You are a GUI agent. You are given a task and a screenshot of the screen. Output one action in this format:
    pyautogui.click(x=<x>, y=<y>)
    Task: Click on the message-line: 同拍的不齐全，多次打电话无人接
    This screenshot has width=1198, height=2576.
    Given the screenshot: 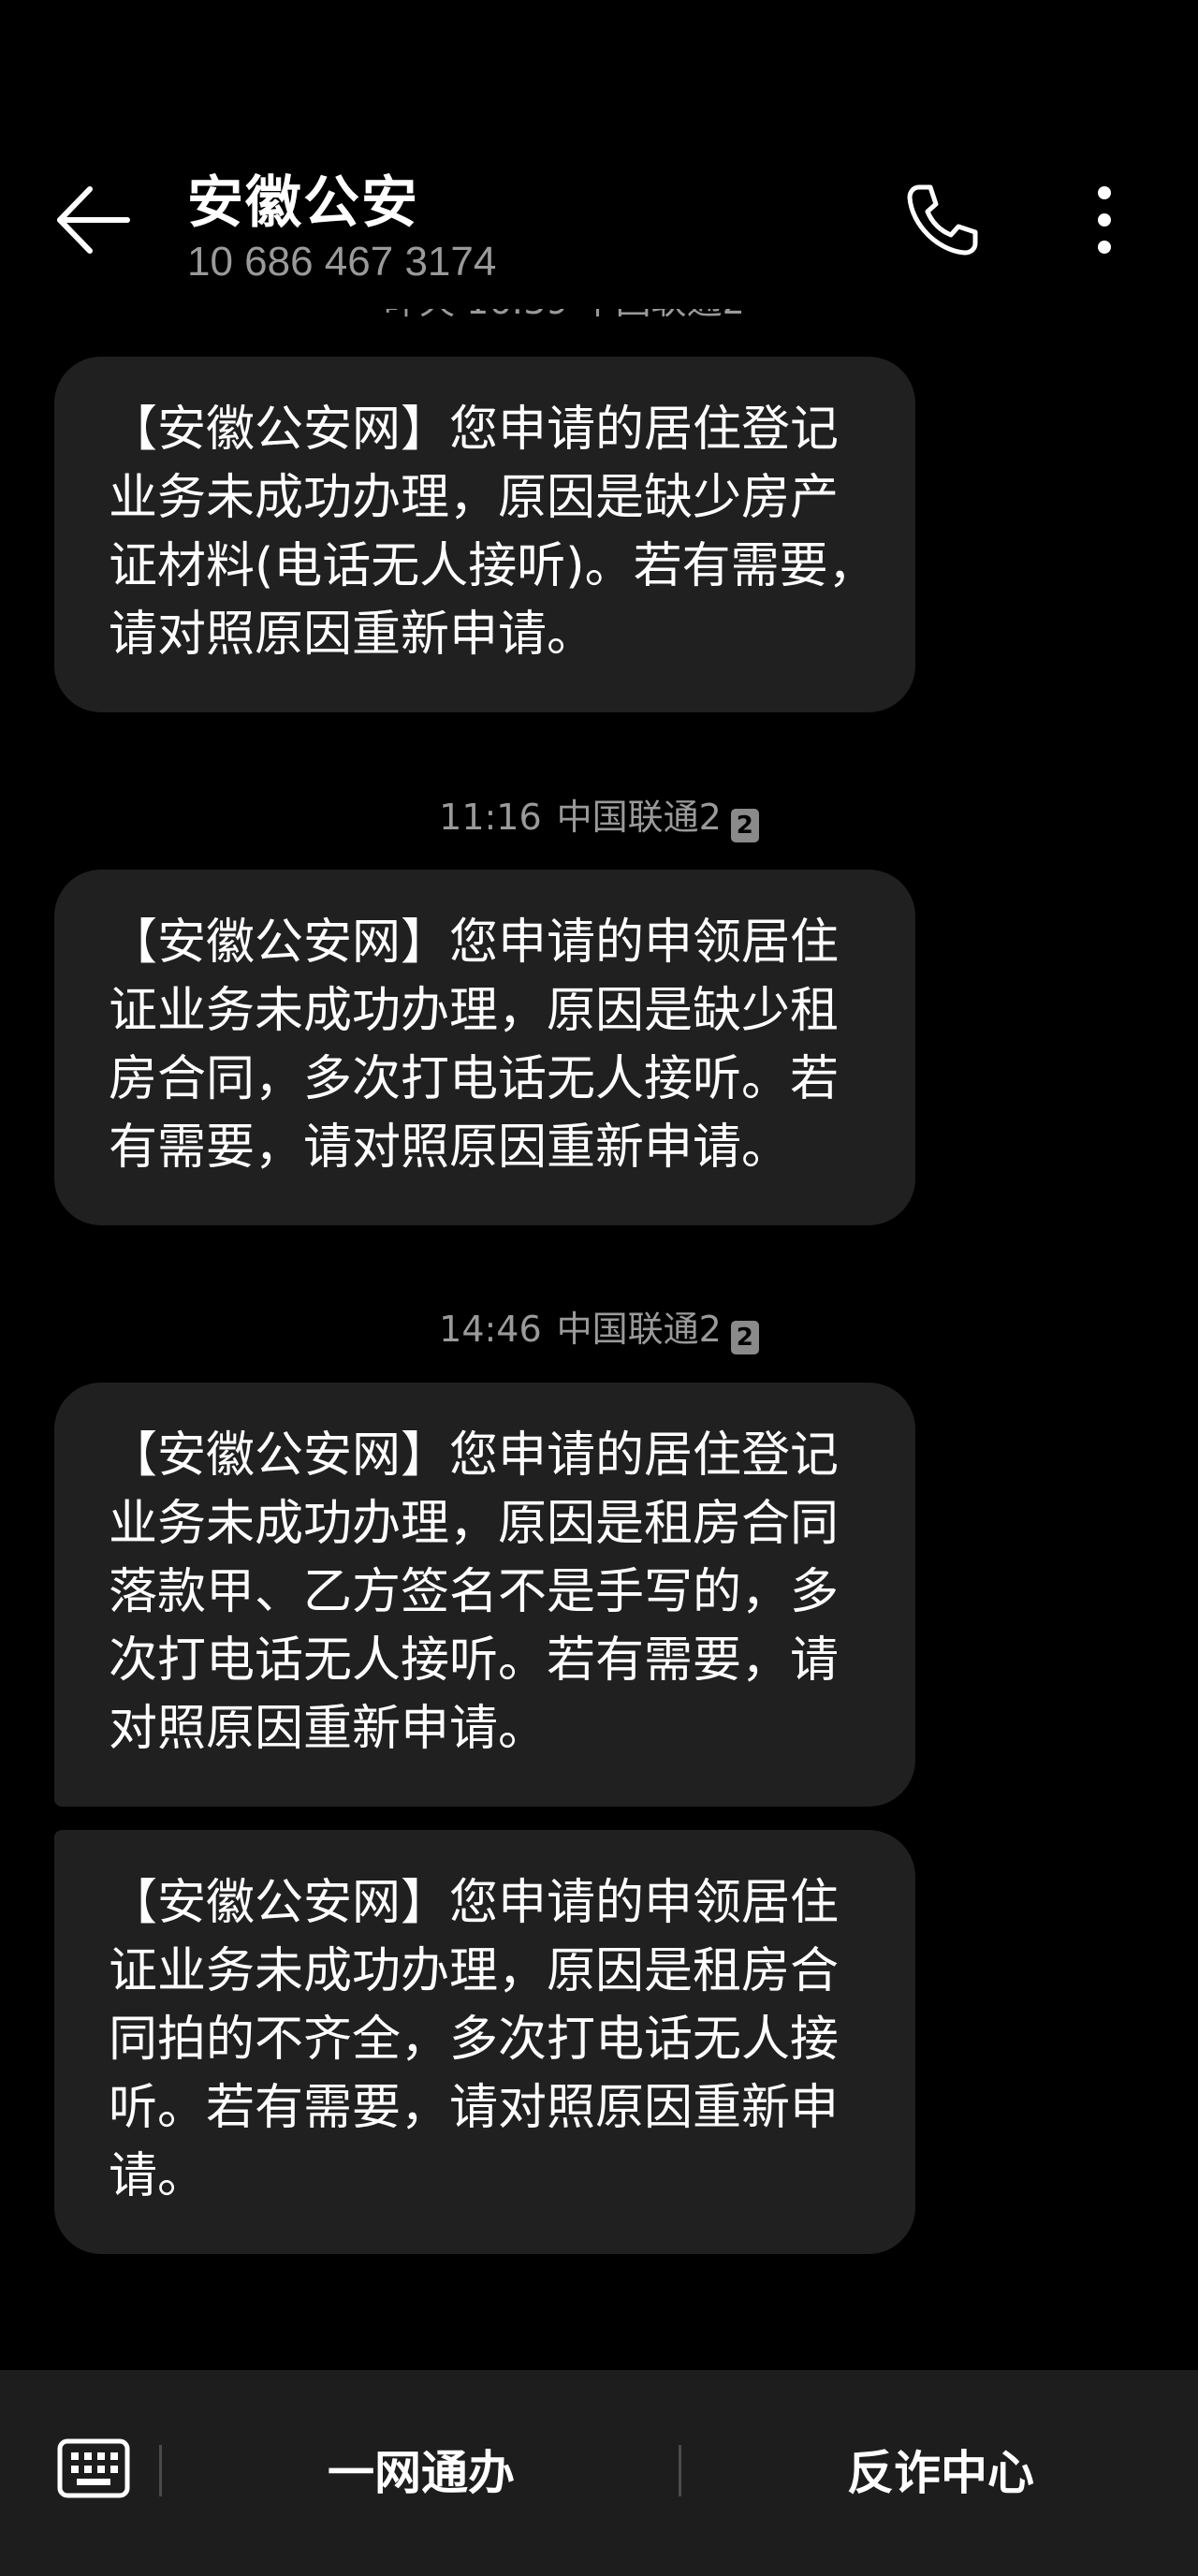 What is the action you would take?
    pyautogui.click(x=474, y=2040)
    